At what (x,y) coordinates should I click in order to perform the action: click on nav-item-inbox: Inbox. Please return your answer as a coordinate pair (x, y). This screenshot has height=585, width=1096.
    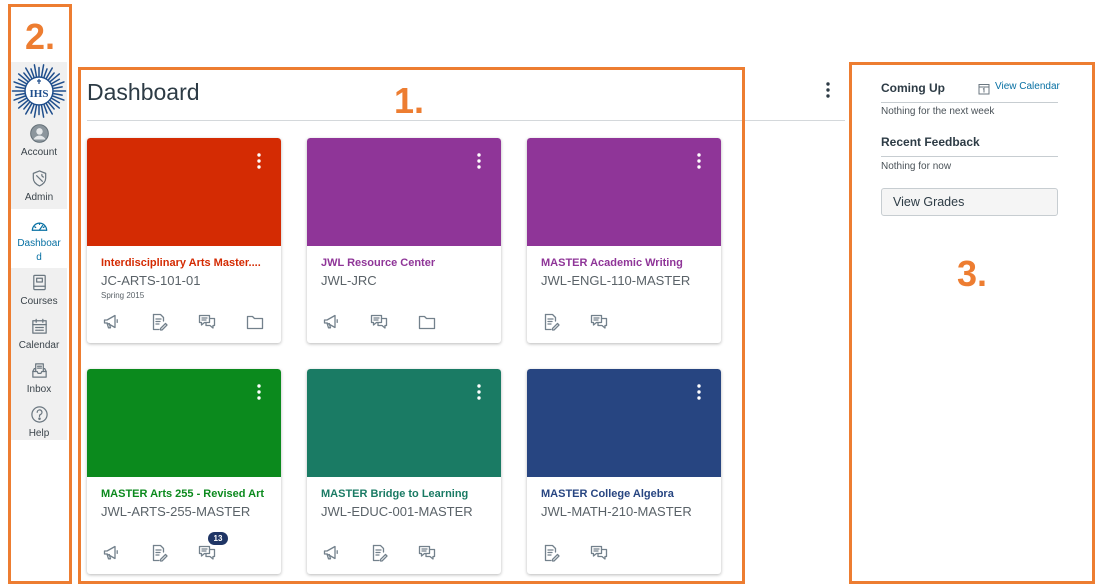
    Looking at the image, I should click on (39, 378).